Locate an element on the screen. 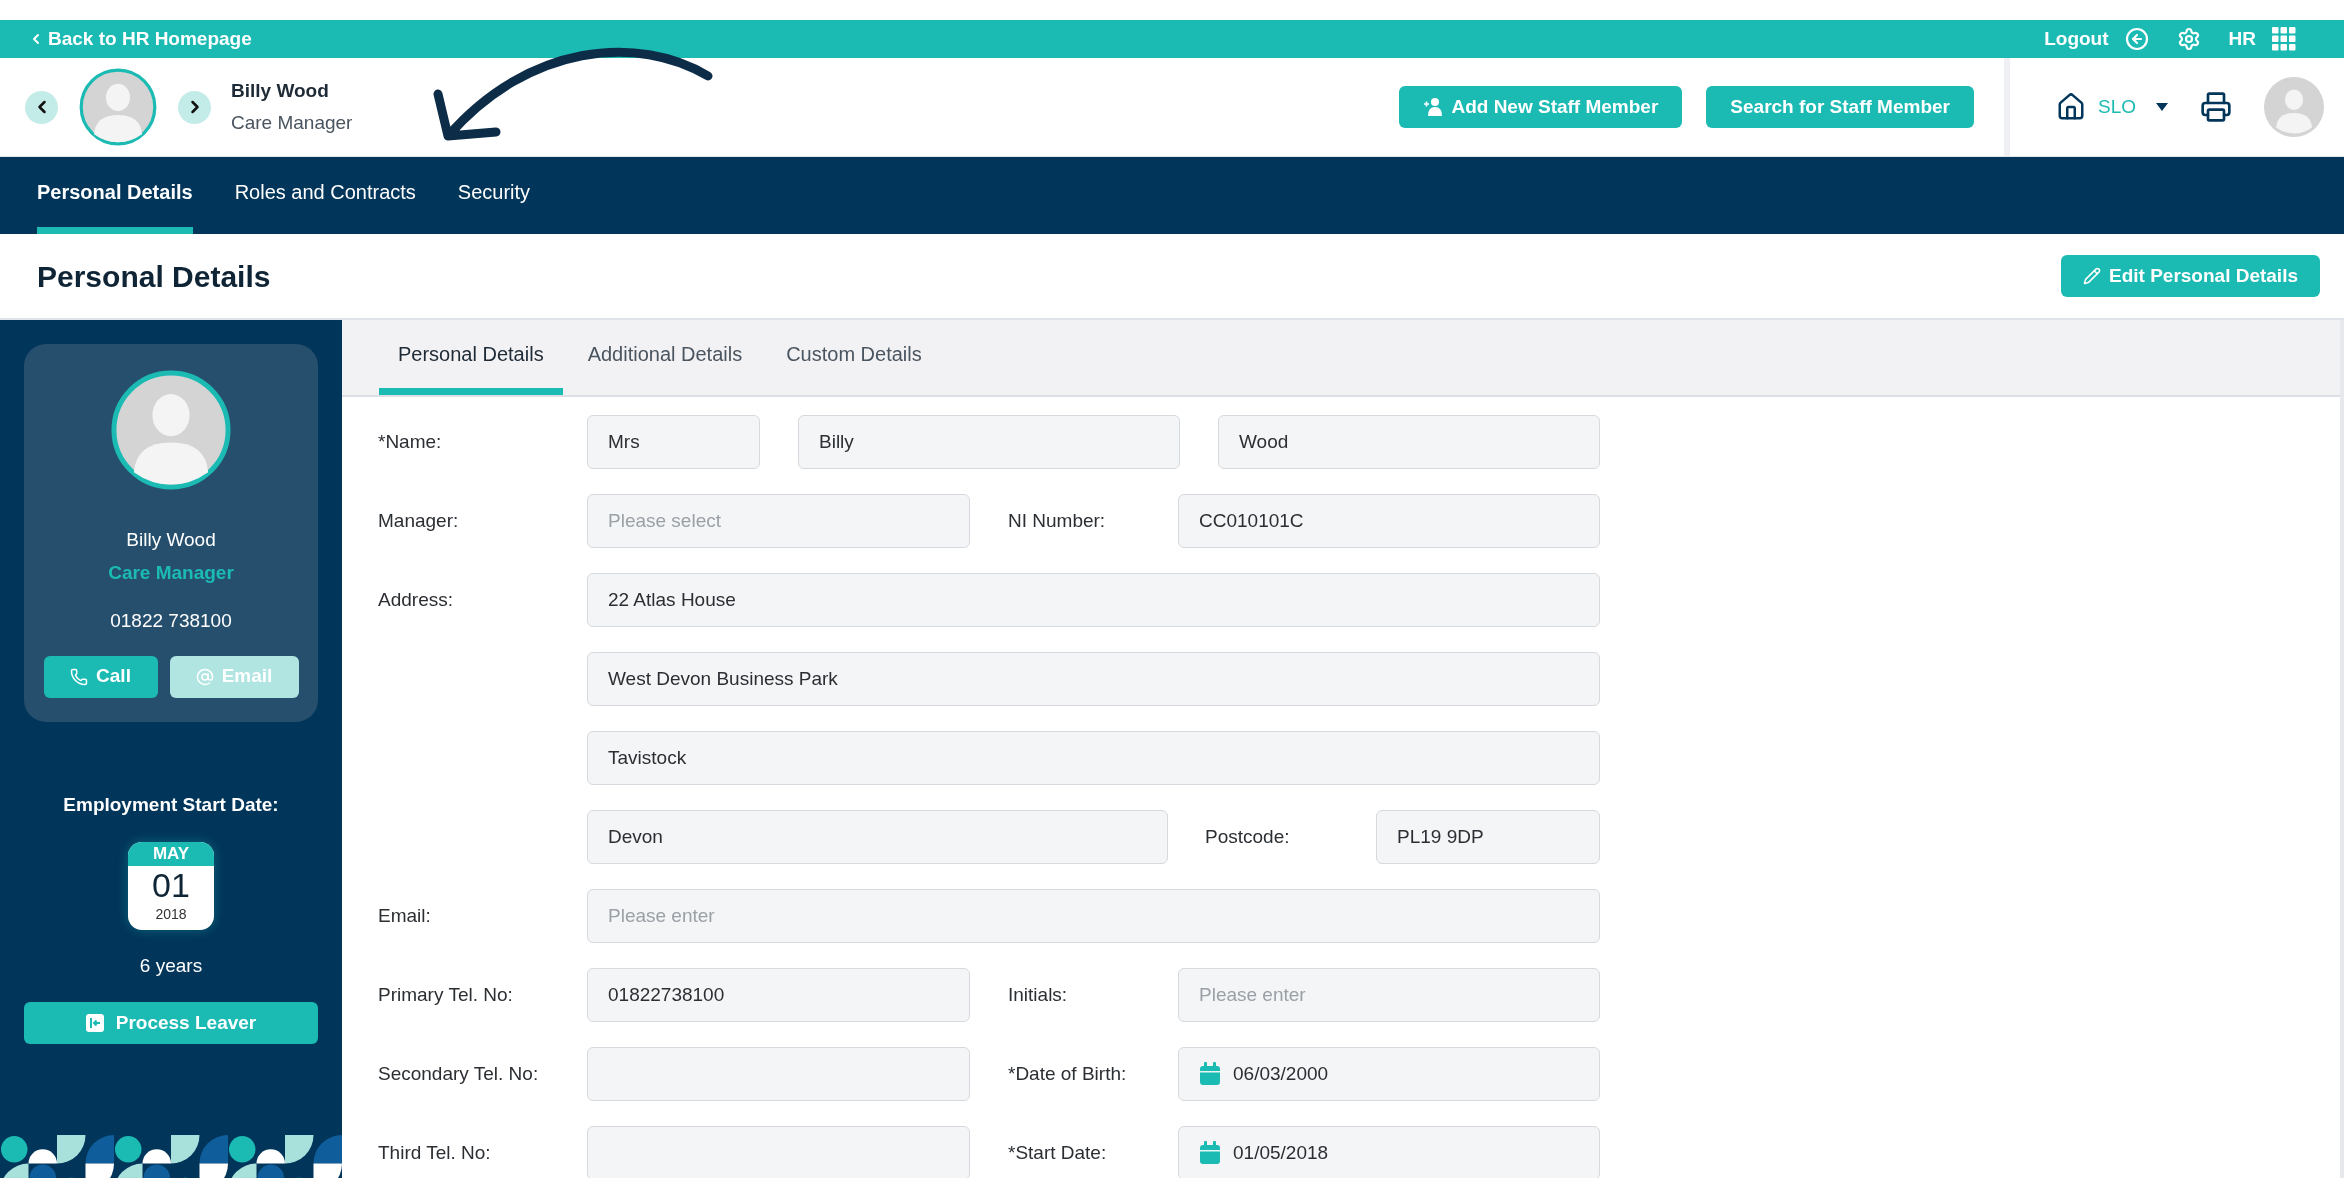  input-field: CC010101C is located at coordinates (1389, 521).